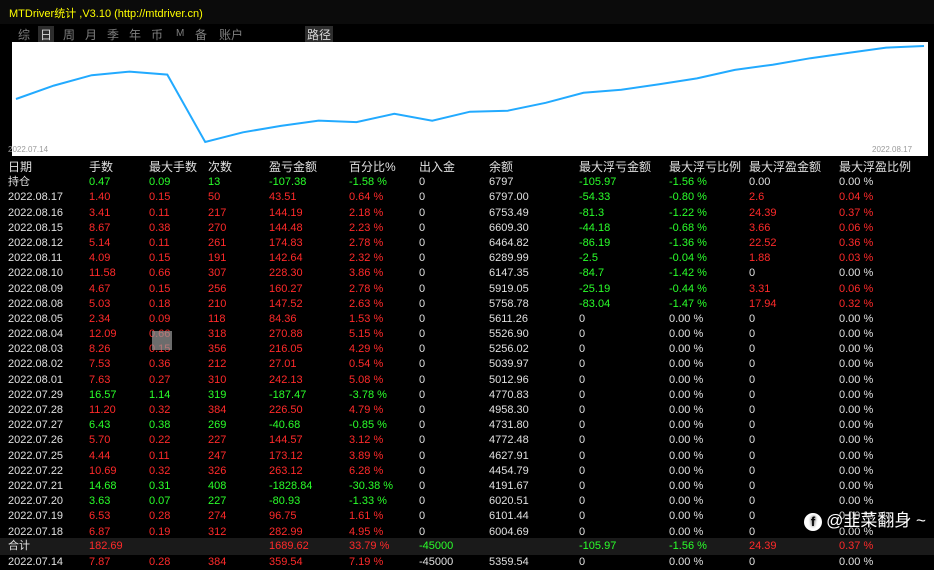 This screenshot has width=934, height=570. What do you see at coordinates (100, 258) in the screenshot?
I see `cell-lots: 4.09` at bounding box center [100, 258].